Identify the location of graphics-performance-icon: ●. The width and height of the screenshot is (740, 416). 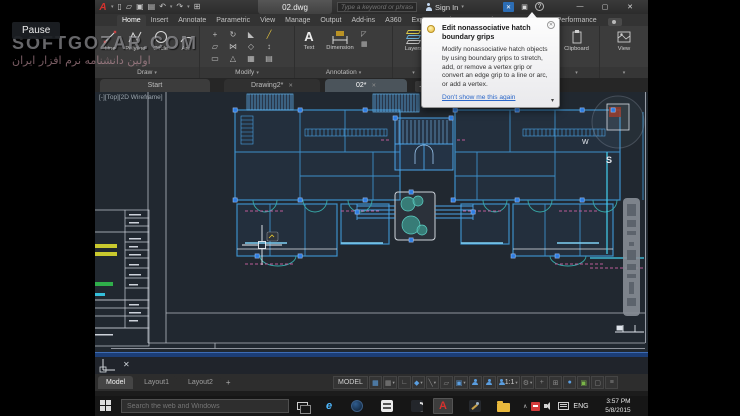
(570, 382).